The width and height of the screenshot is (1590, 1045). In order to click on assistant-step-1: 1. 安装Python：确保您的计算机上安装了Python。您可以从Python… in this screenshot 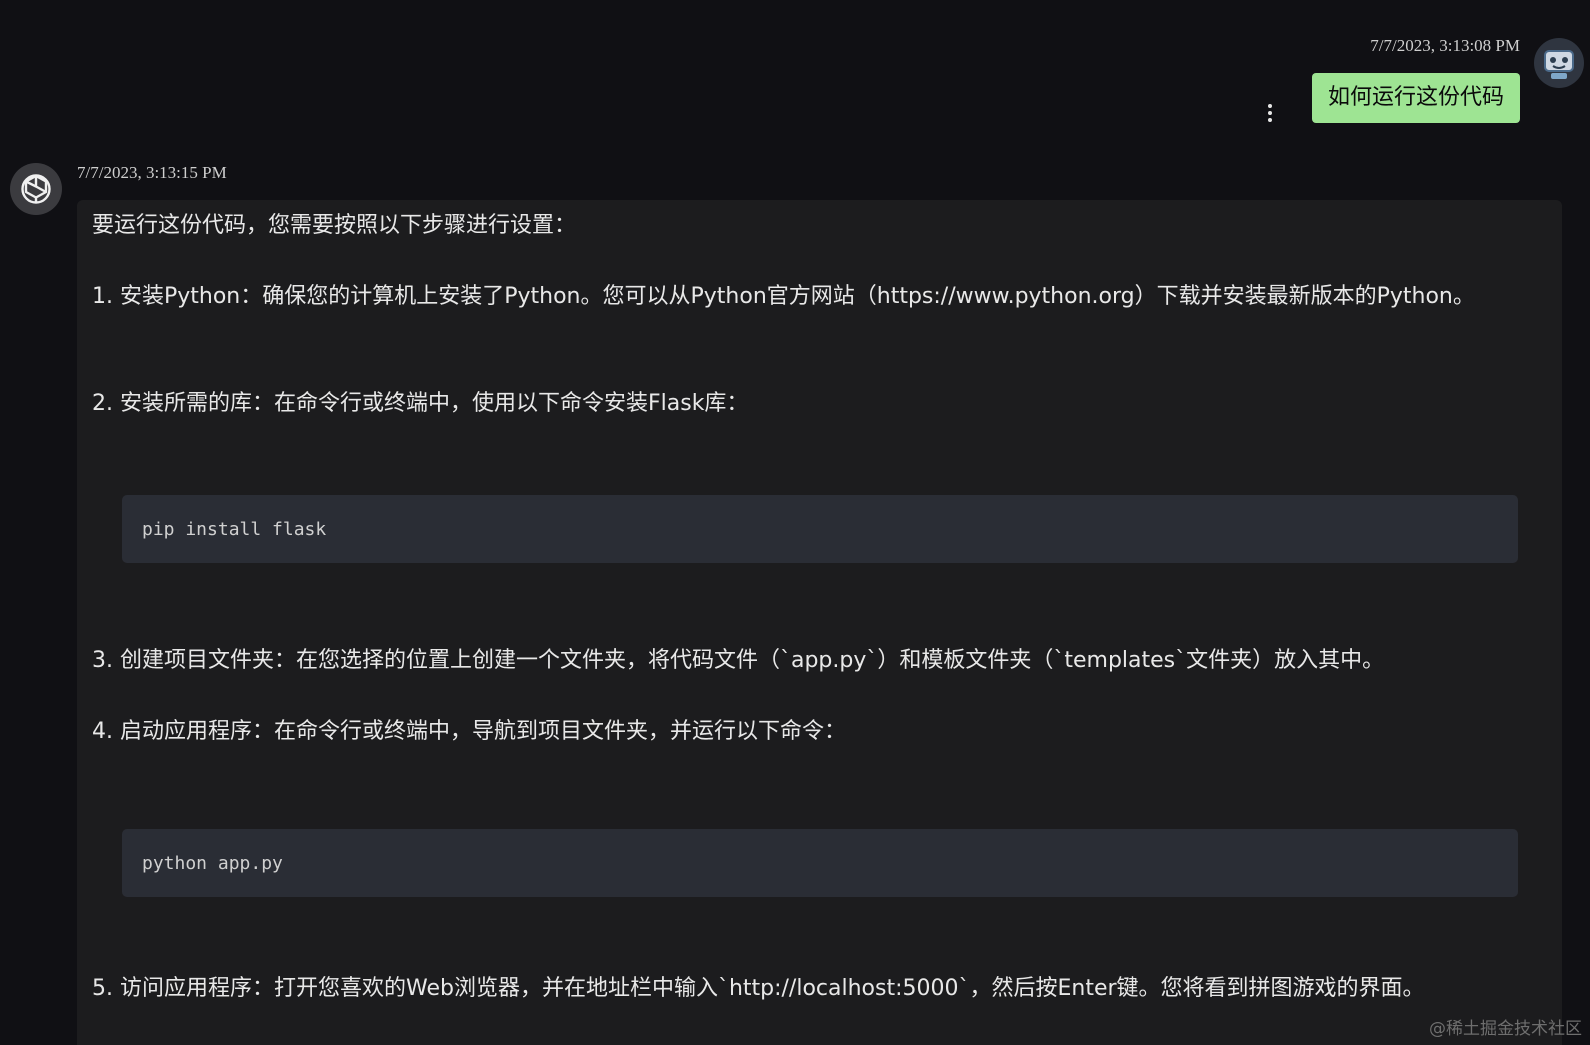, I will do `click(783, 296)`.